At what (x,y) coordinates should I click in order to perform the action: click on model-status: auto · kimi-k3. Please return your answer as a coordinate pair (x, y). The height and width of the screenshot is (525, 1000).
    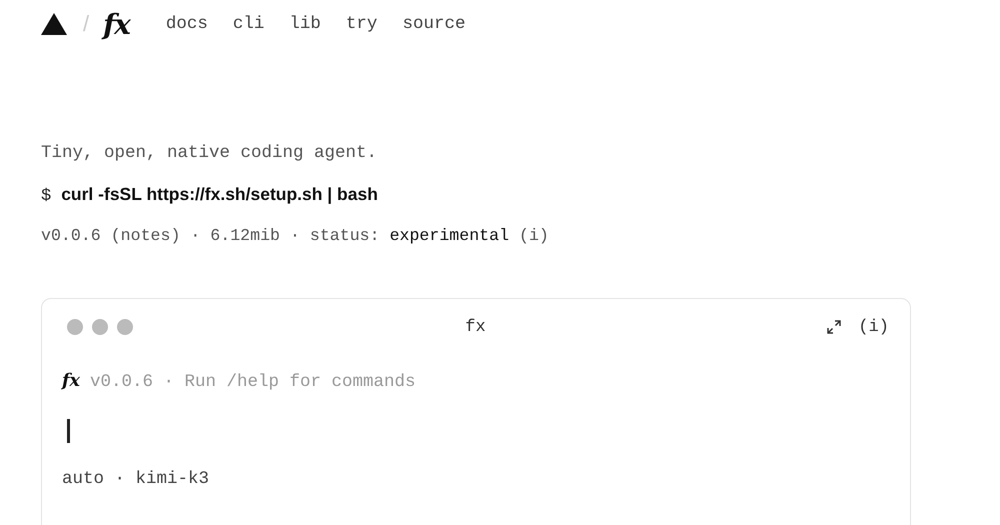
    Looking at the image, I should click on (136, 479).